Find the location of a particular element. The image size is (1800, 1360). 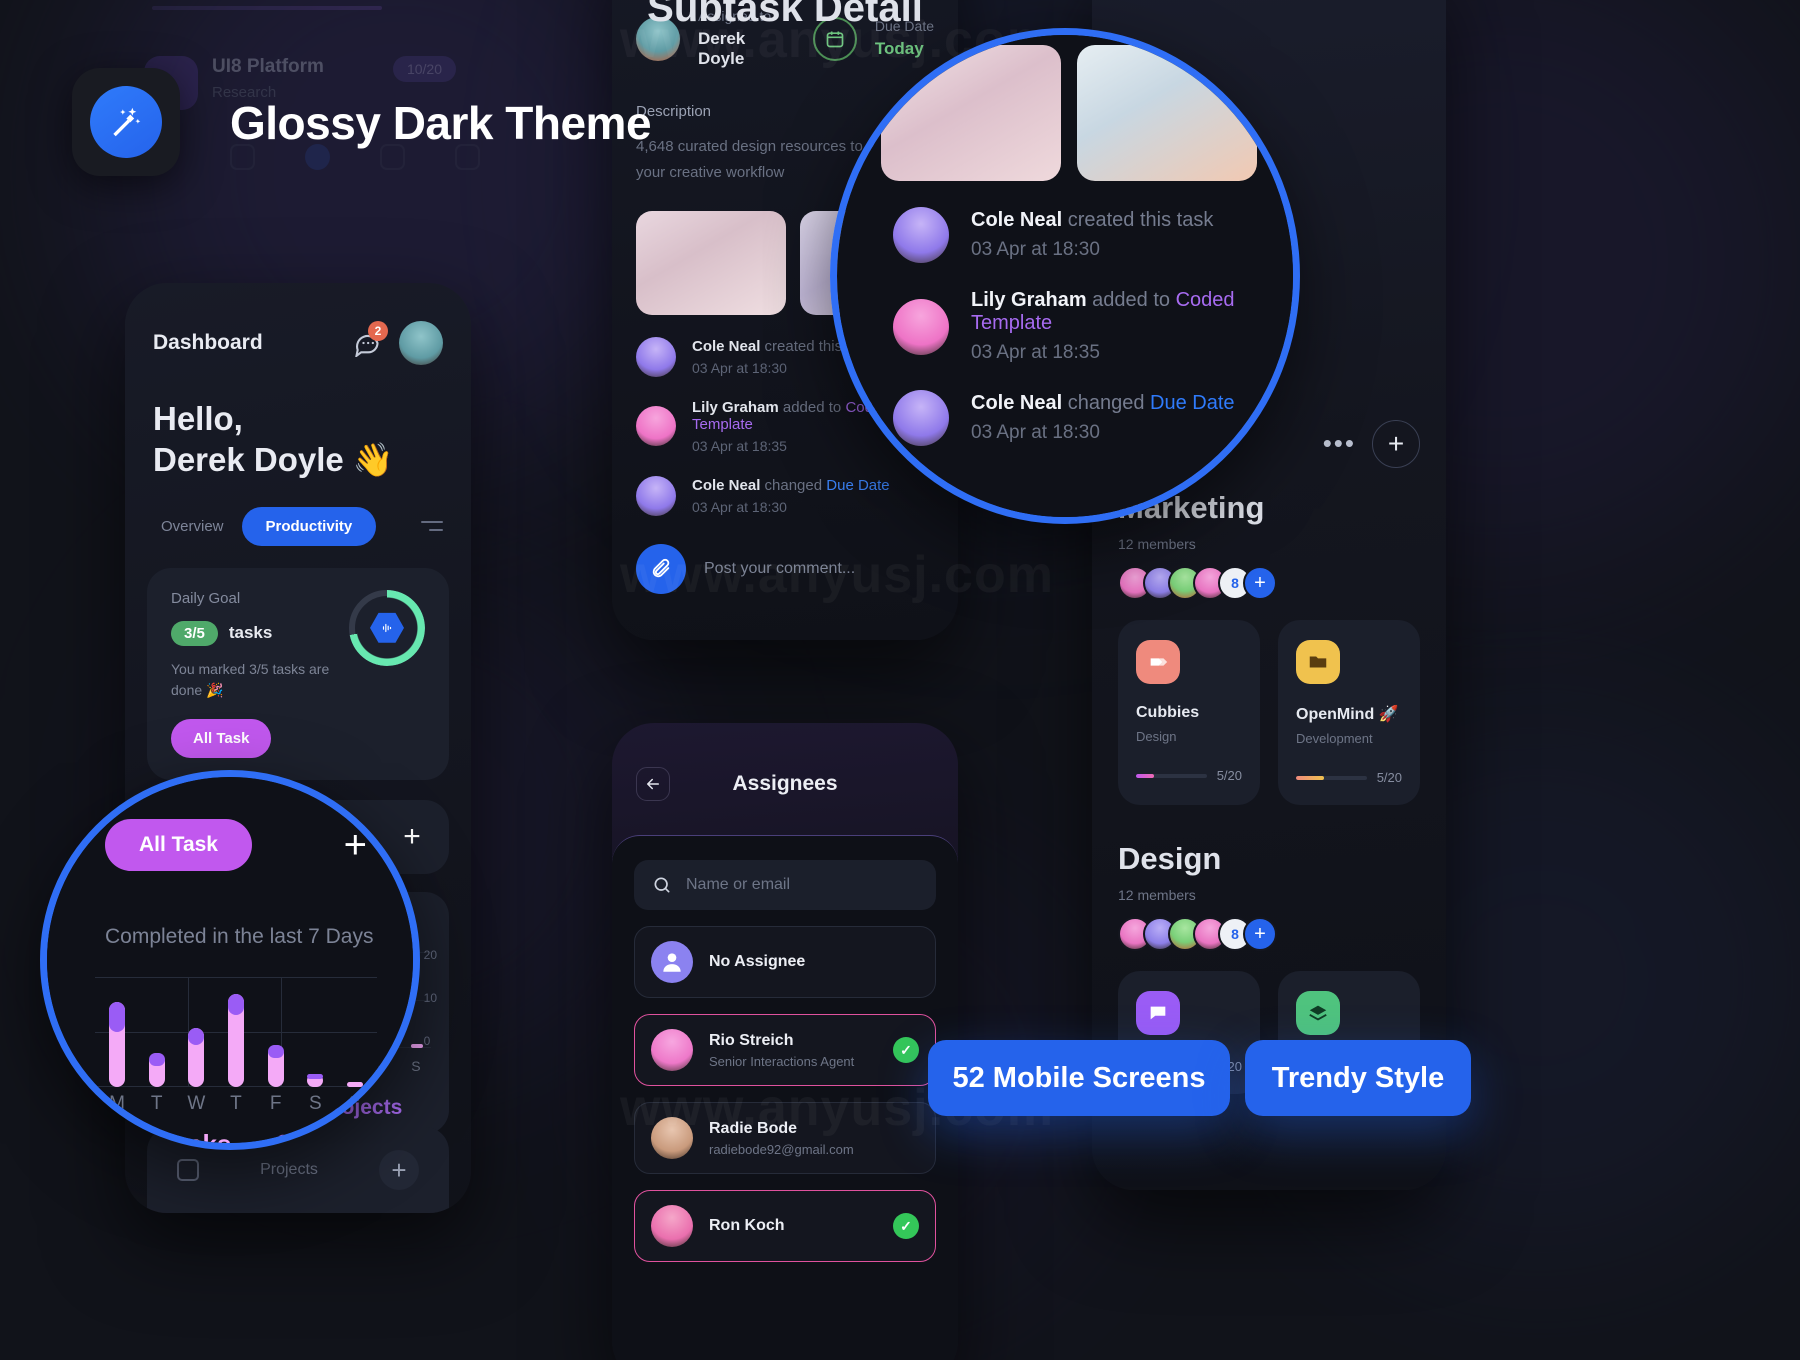

x-tick: T is located at coordinates (236, 1103).